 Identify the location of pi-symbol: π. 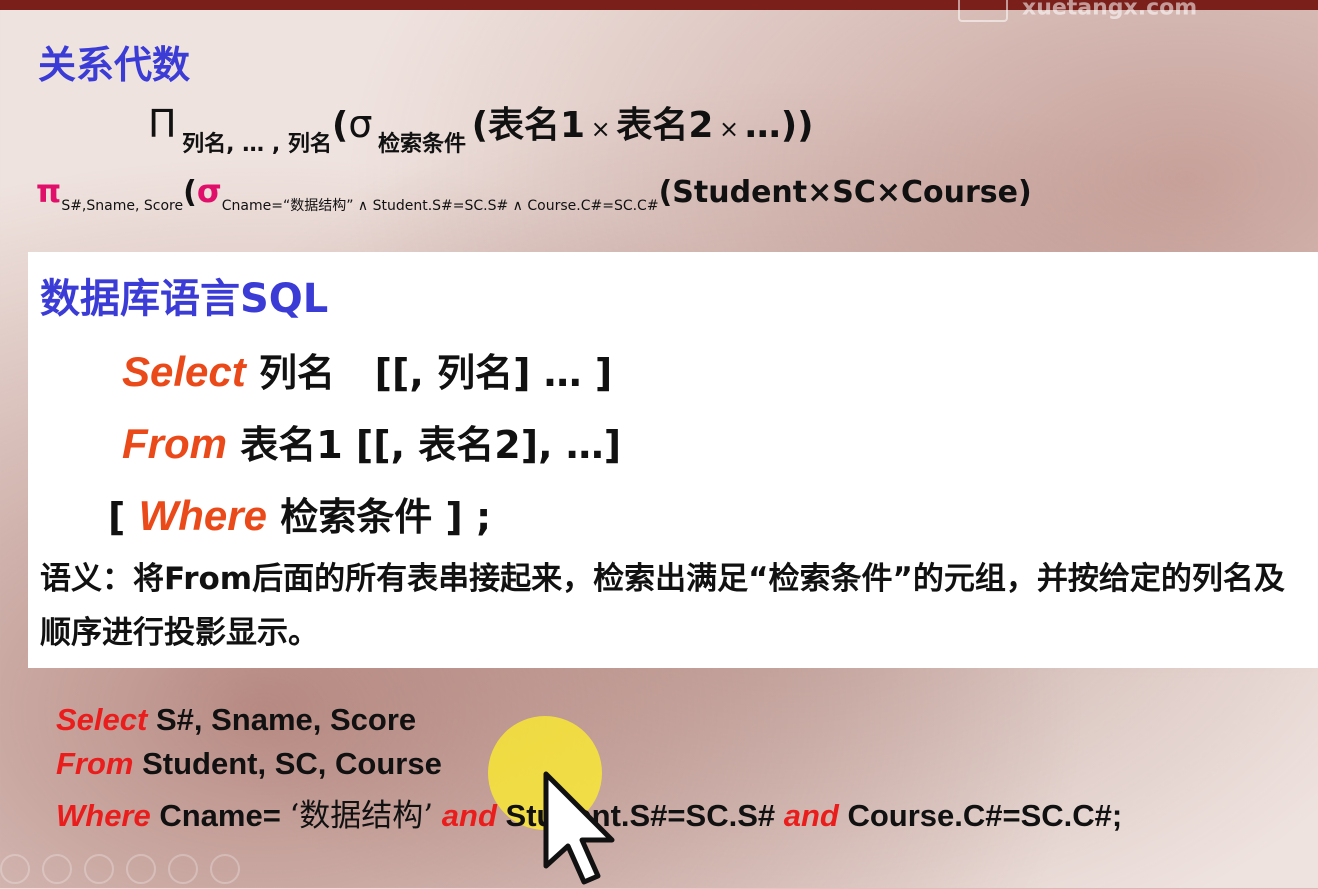
(49, 191).